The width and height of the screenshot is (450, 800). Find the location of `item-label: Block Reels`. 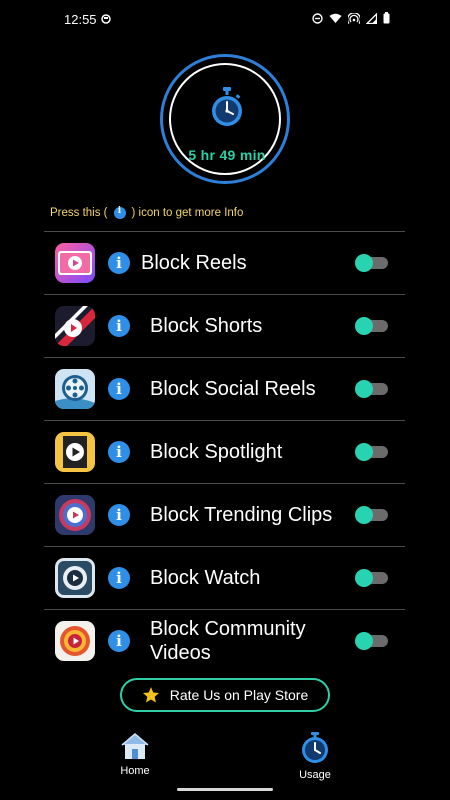

item-label: Block Reels is located at coordinates (194, 263).